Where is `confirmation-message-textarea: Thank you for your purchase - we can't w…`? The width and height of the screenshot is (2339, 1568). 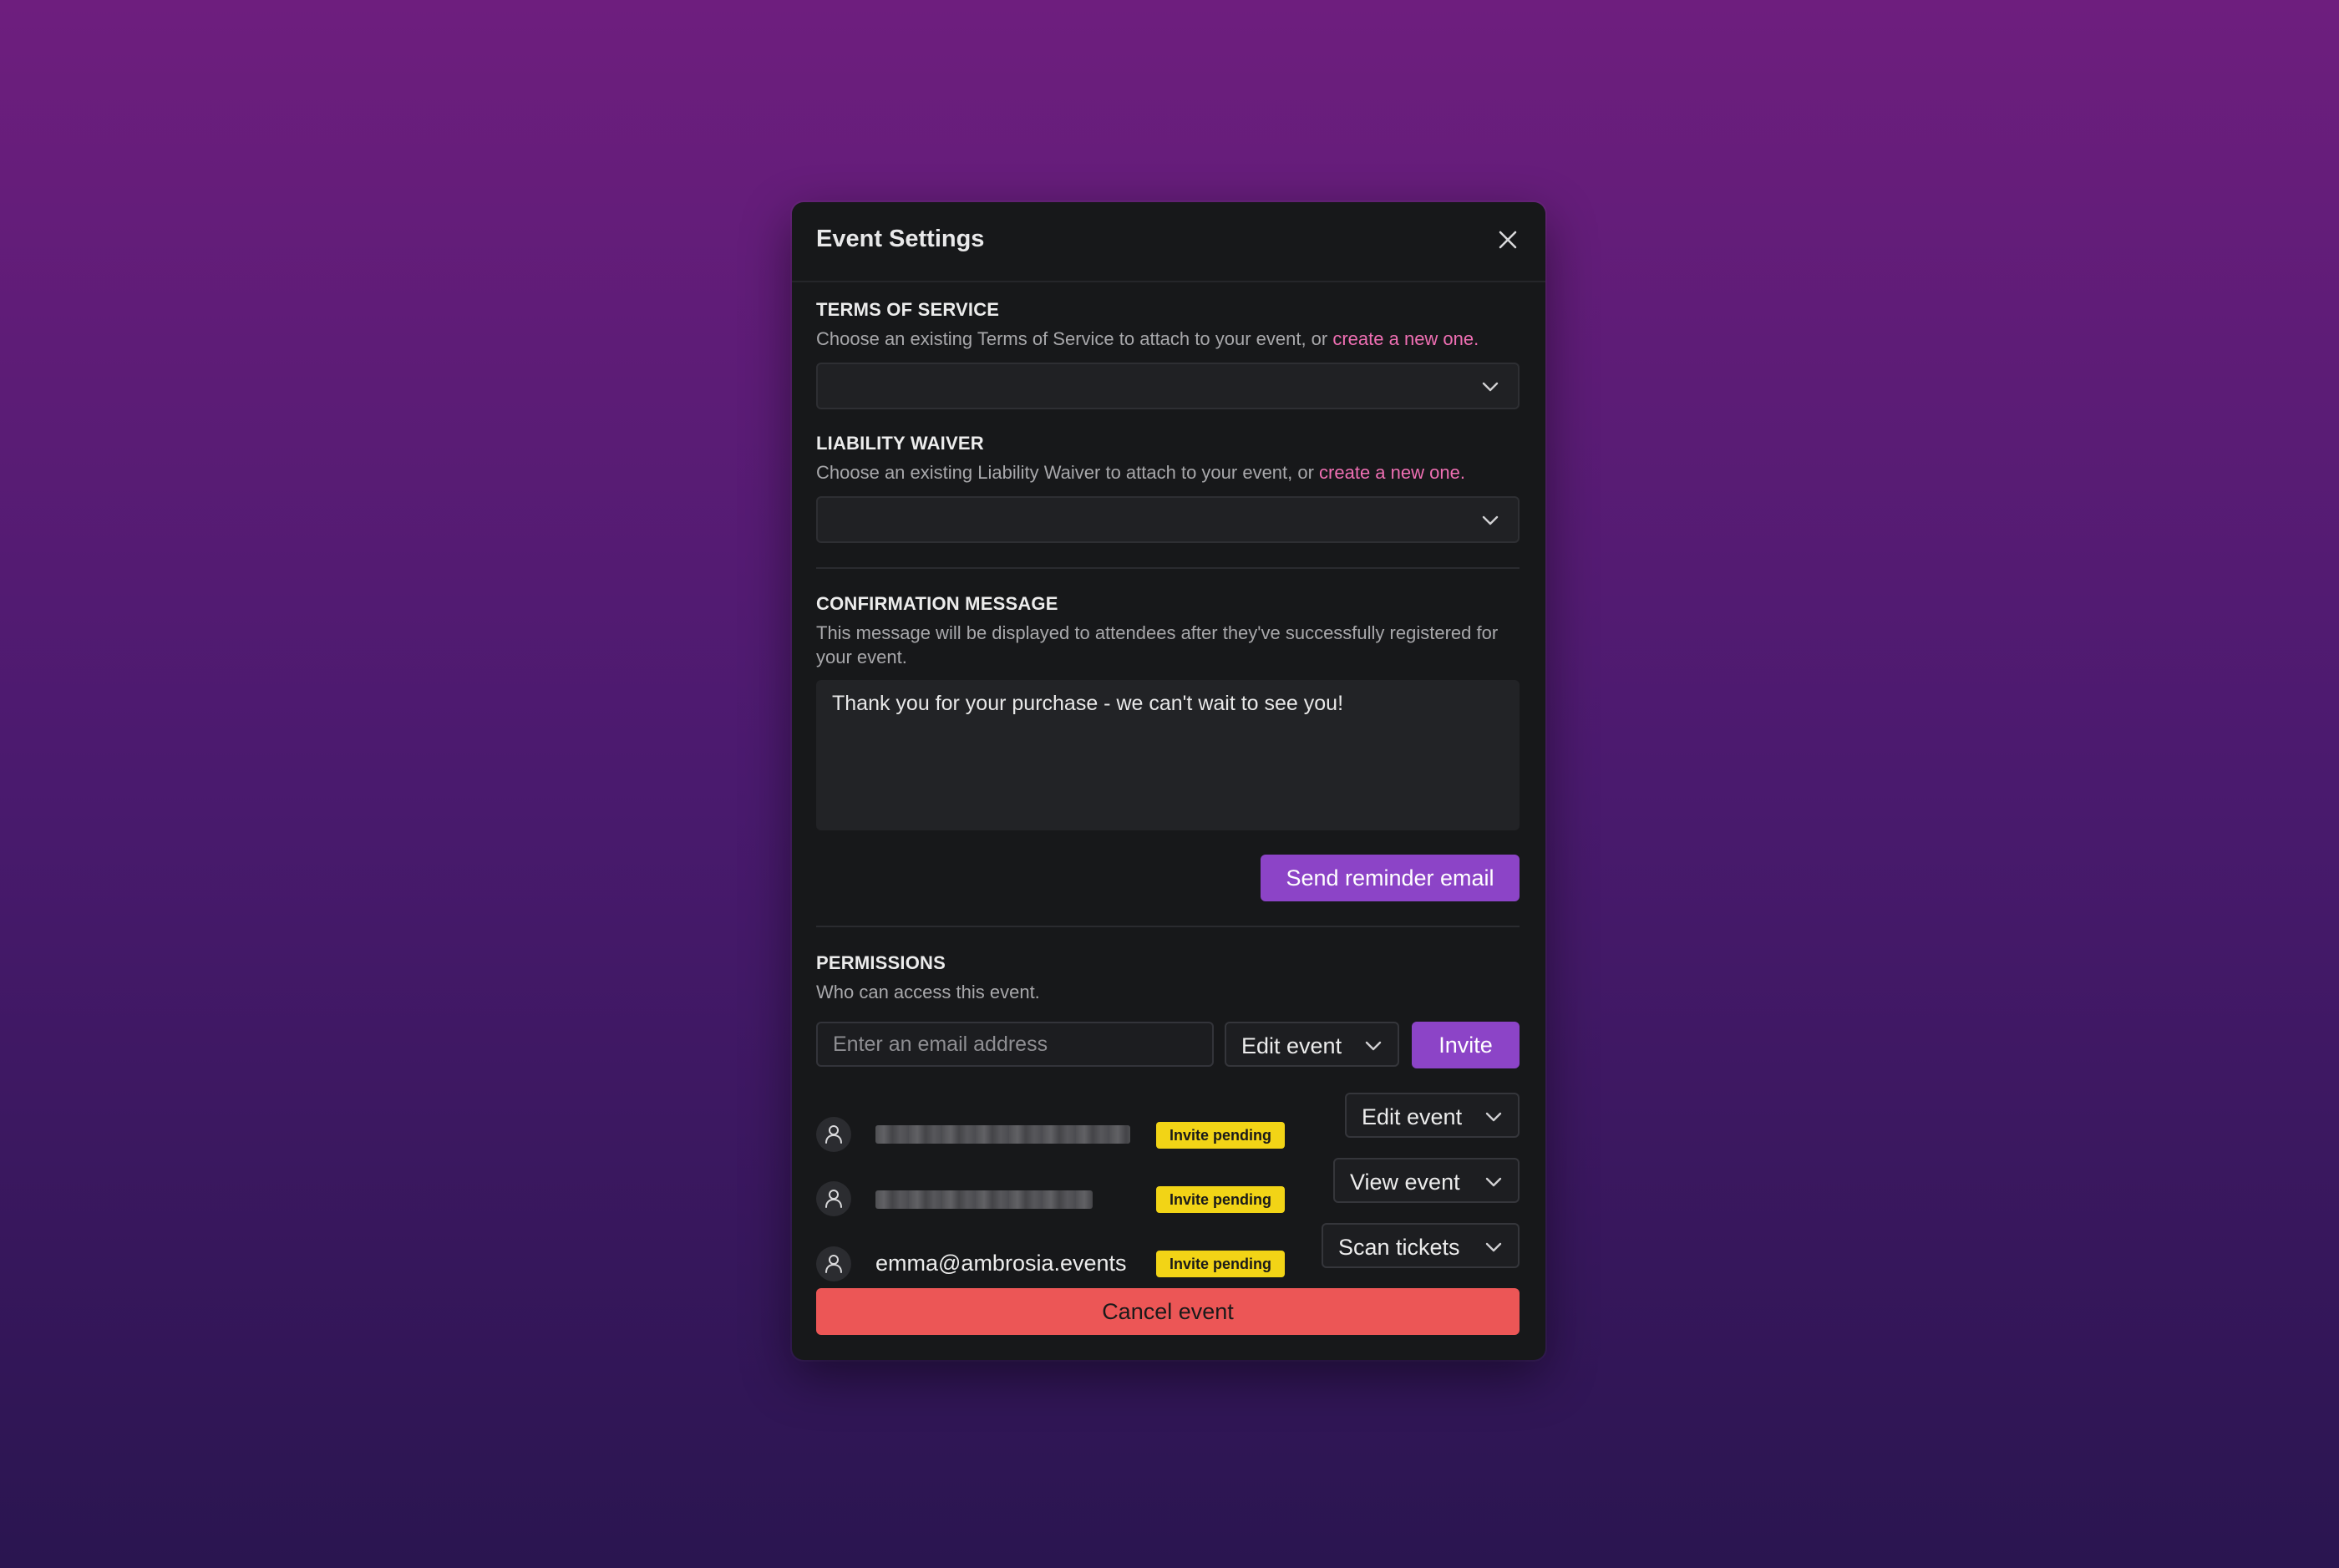 confirmation-message-textarea: Thank you for your purchase - we can't w… is located at coordinates (1168, 755).